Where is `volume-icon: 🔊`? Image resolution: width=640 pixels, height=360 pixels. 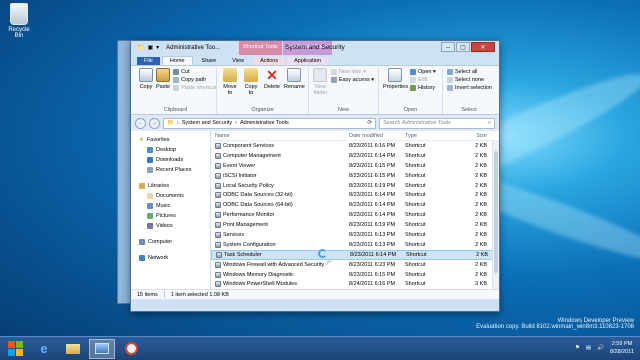
volume-icon: 🔊 is located at coordinates (600, 348).